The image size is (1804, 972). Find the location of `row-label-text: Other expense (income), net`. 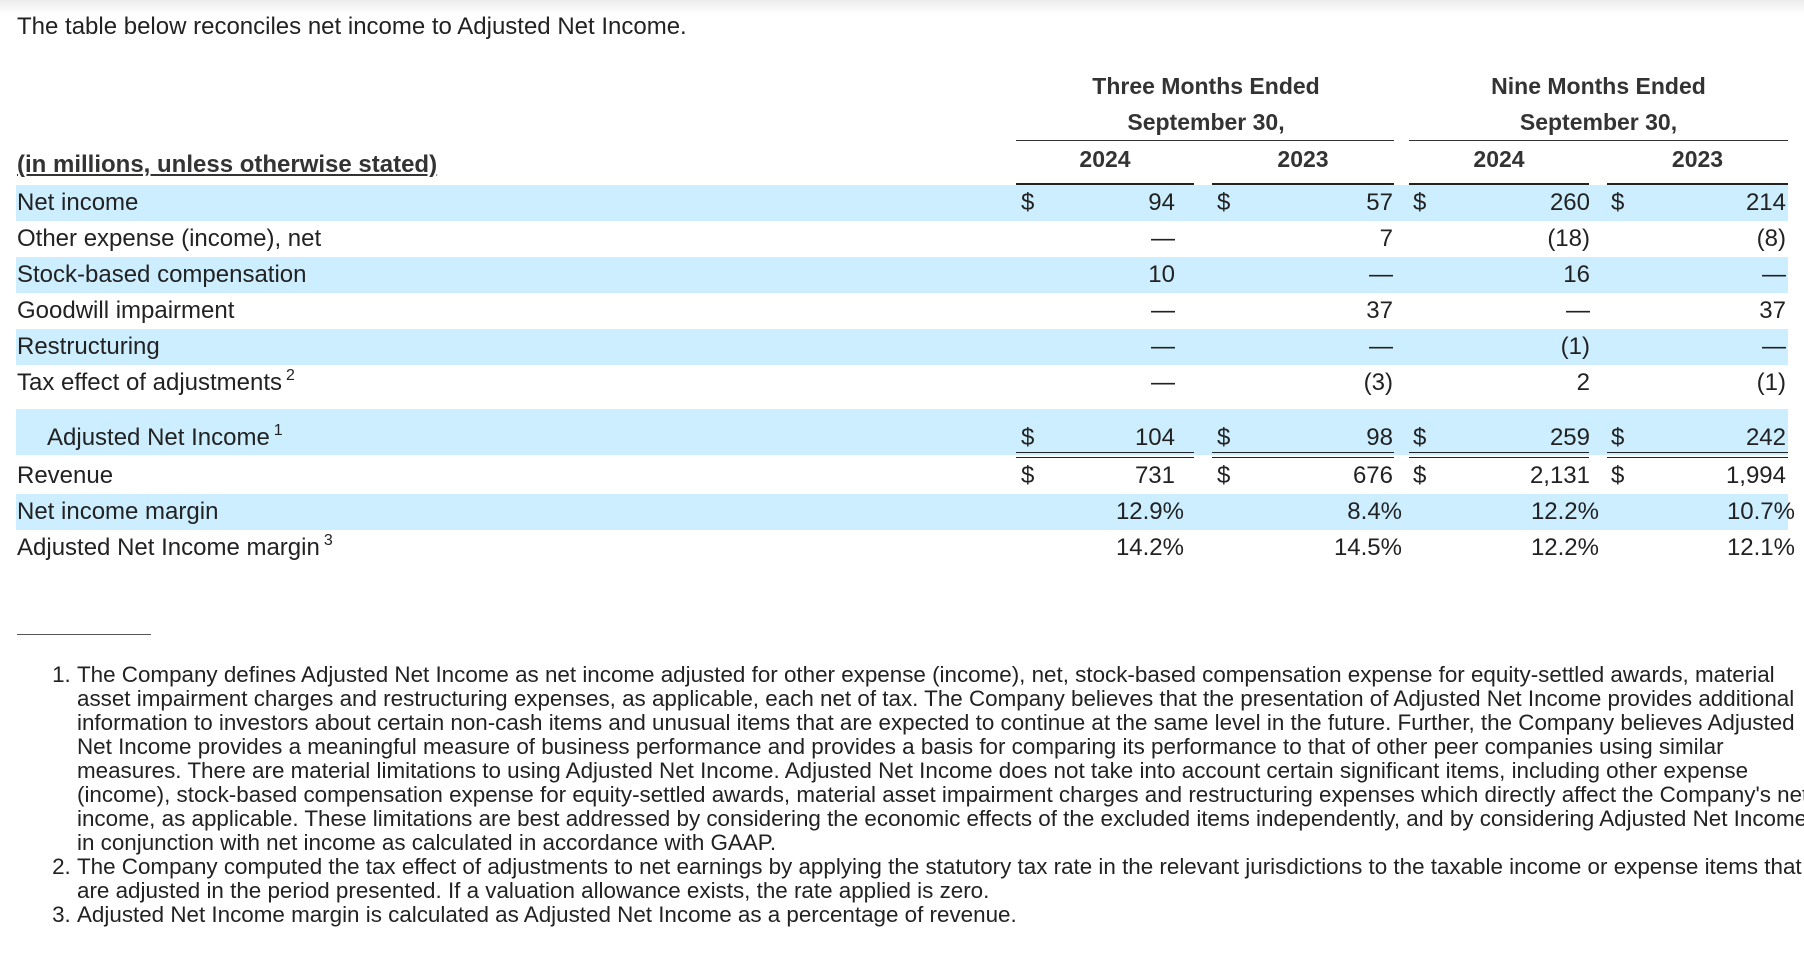

row-label-text: Other expense (income), net is located at coordinates (169, 238).